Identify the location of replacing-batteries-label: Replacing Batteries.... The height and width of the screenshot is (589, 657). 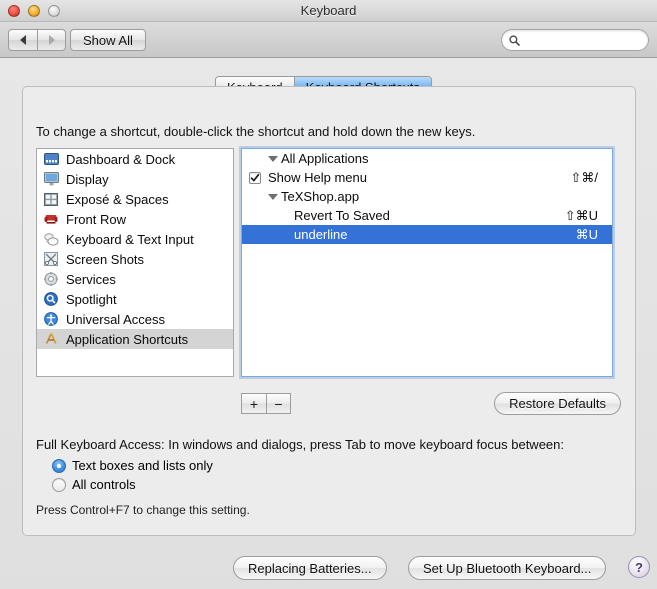
(310, 568).